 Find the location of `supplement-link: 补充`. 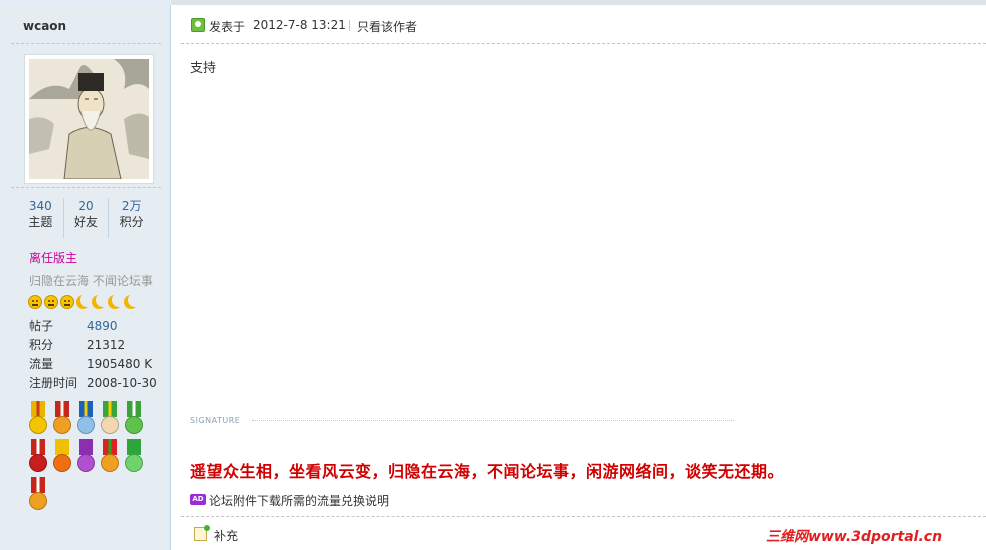

supplement-link: 补充 is located at coordinates (226, 535).